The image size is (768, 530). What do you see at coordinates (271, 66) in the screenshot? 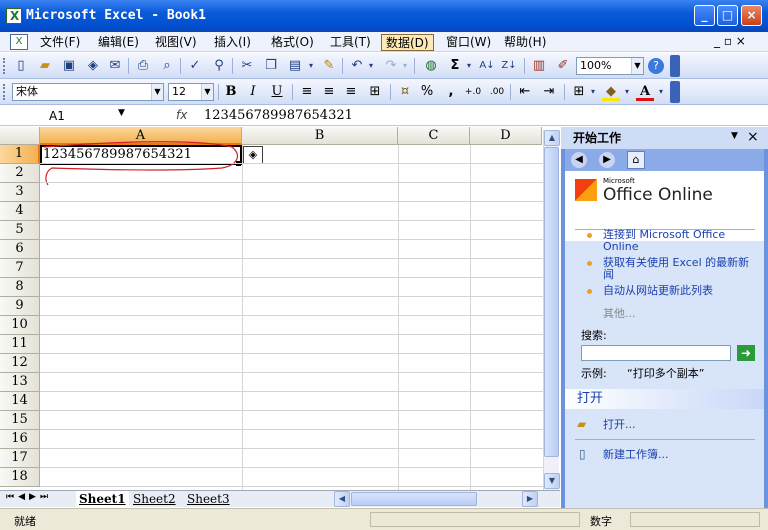
I see `copy-icon: ❐` at bounding box center [271, 66].